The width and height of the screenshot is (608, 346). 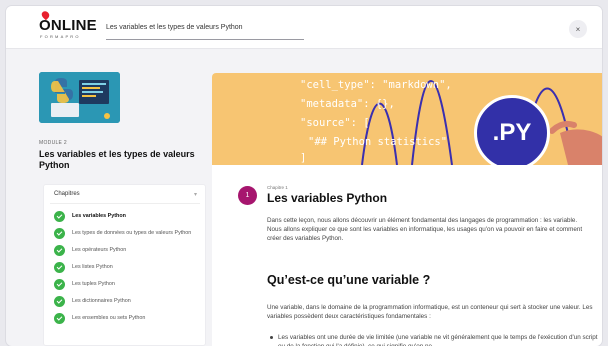 What do you see at coordinates (67, 194) in the screenshot?
I see `chapters-heading: Chapitres` at bounding box center [67, 194].